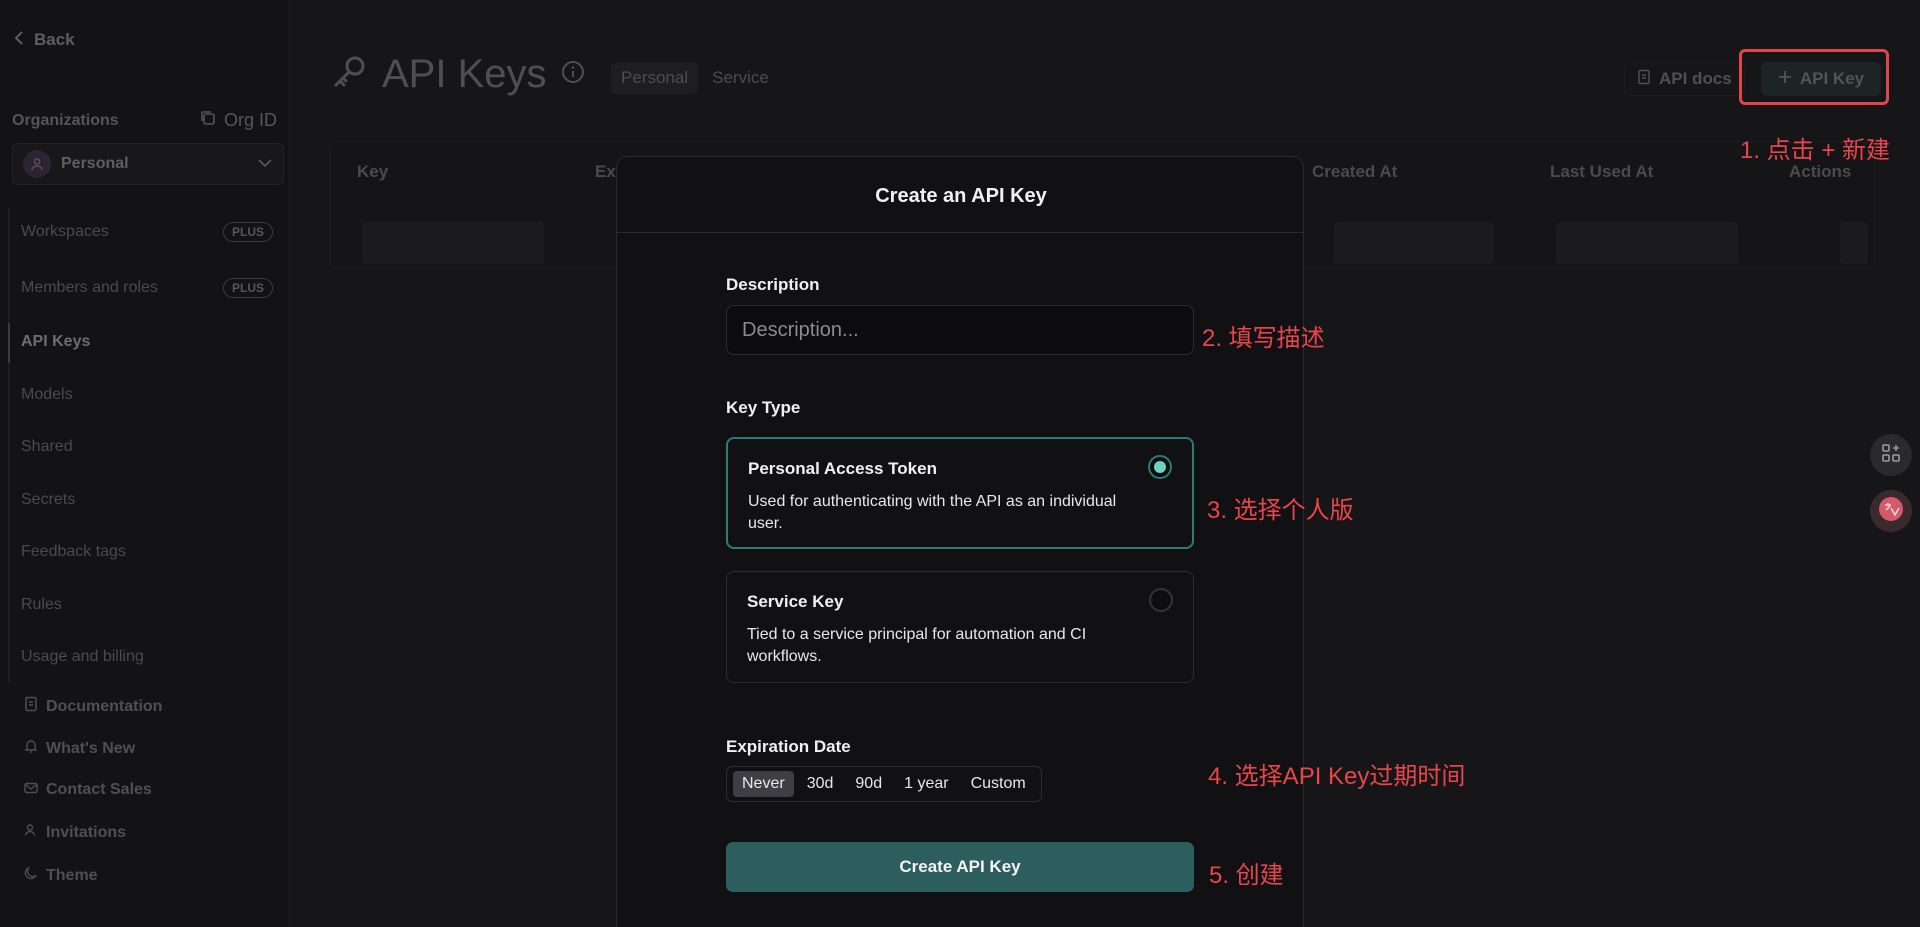  Describe the element at coordinates (960, 330) in the screenshot. I see `description-input` at that location.